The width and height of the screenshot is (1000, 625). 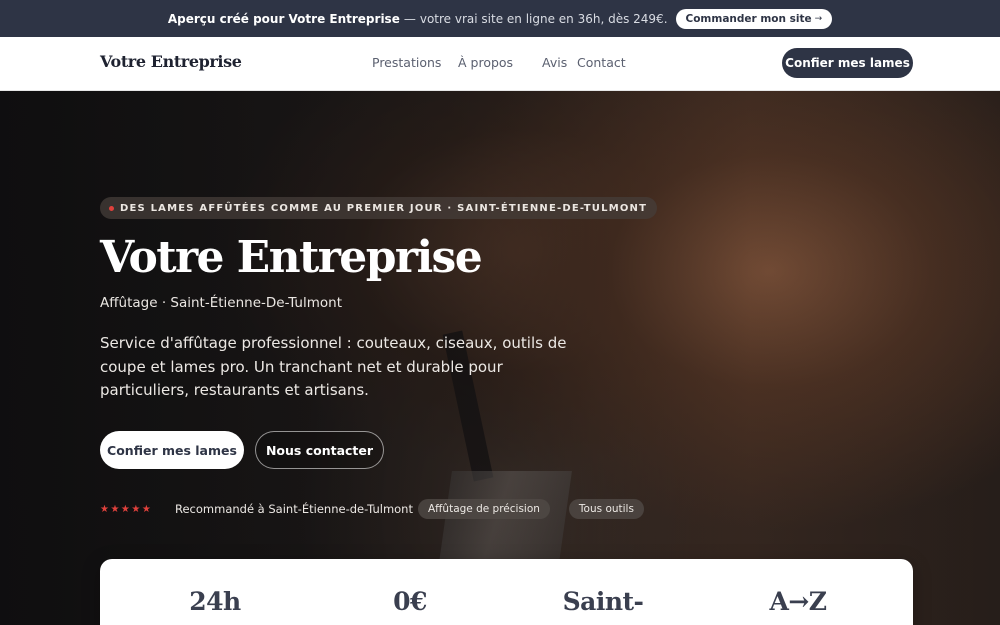 What do you see at coordinates (319, 450) in the screenshot?
I see `contact-button: Nous contacter` at bounding box center [319, 450].